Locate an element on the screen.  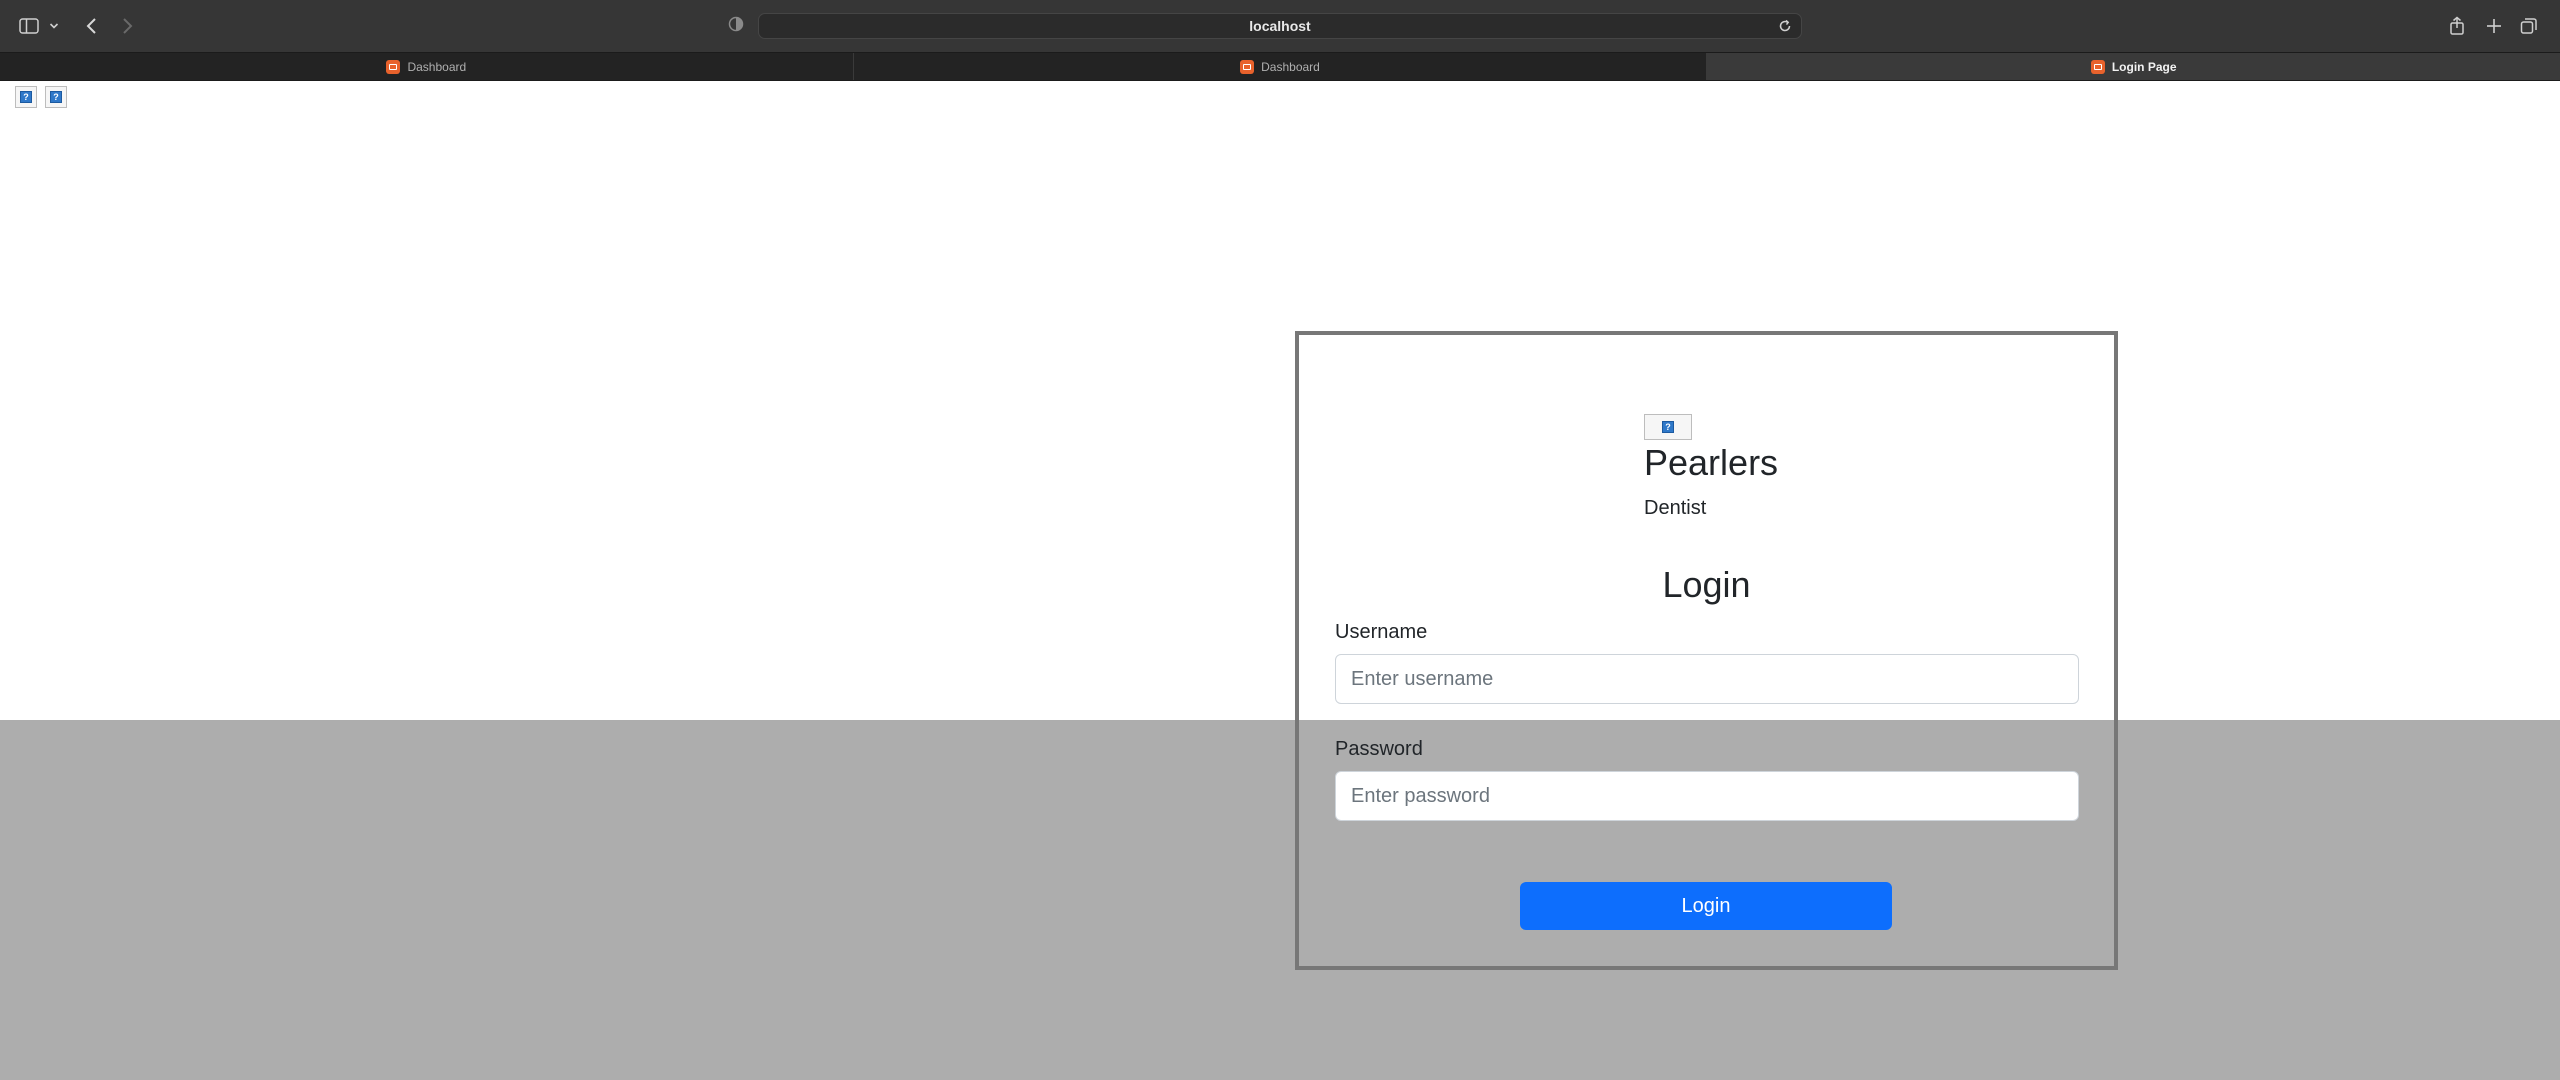
brand-name: Pearlers is located at coordinates (1711, 462).